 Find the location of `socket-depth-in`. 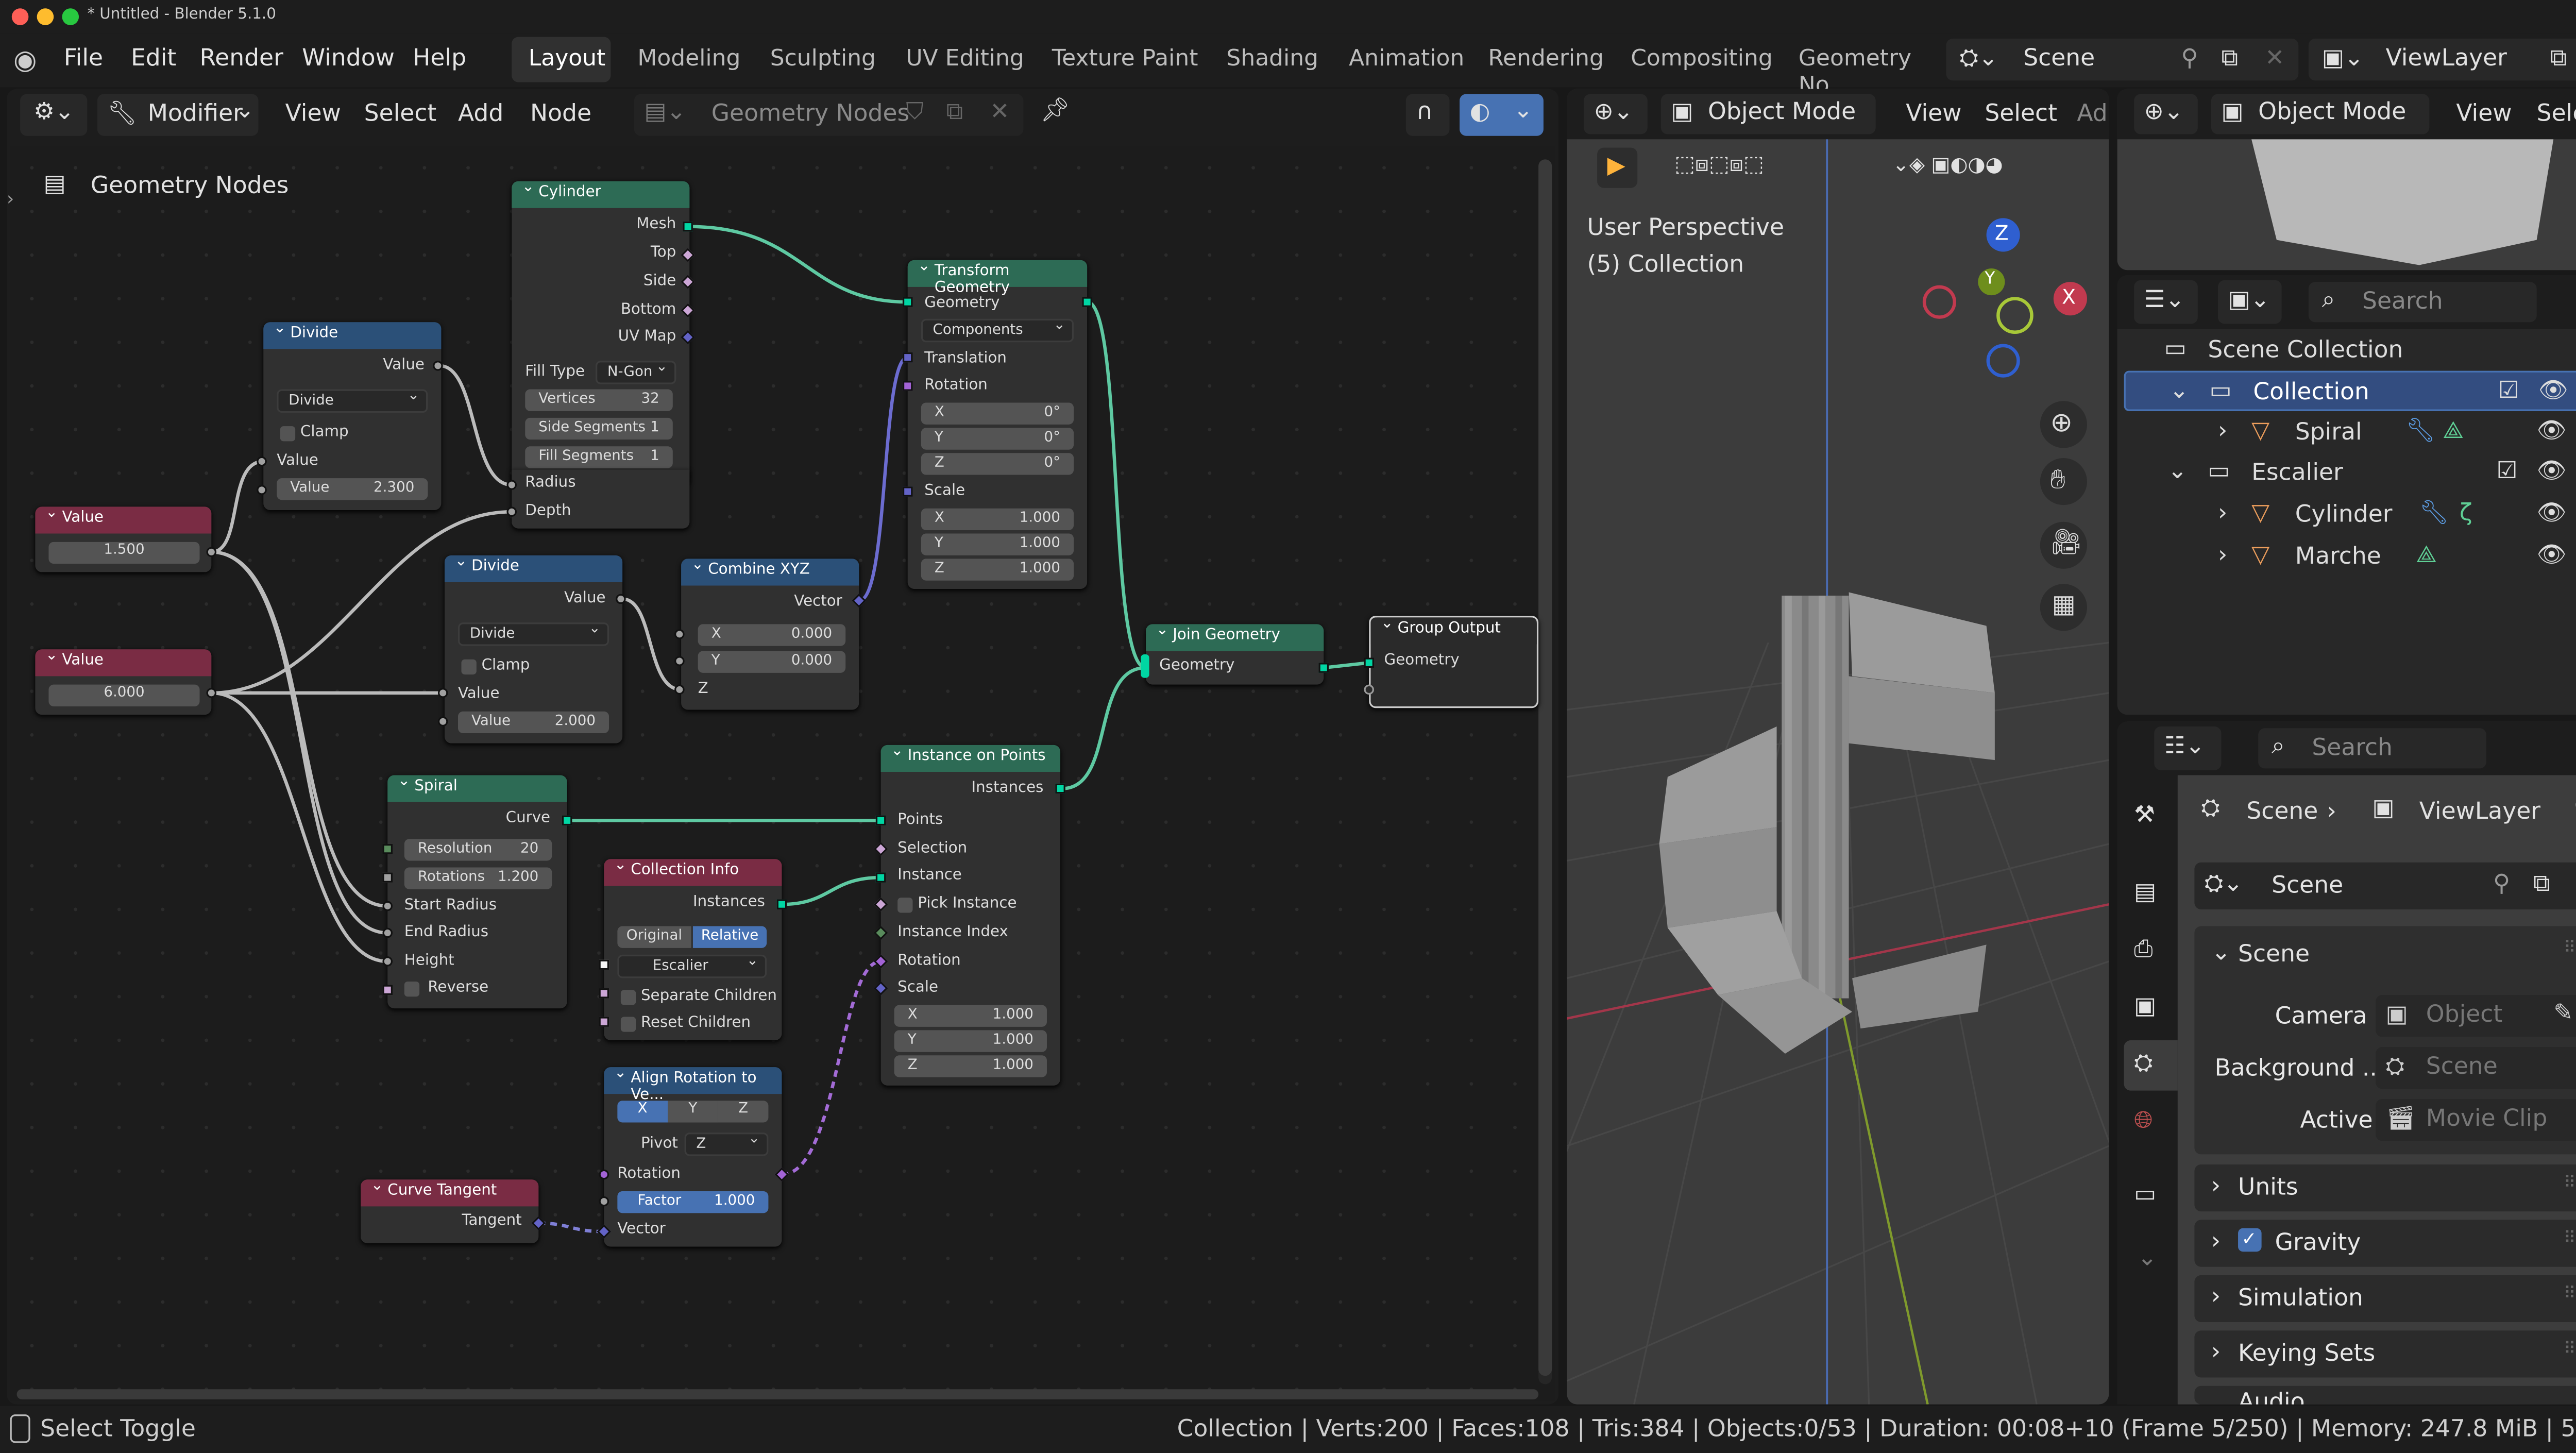

socket-depth-in is located at coordinates (511, 512).